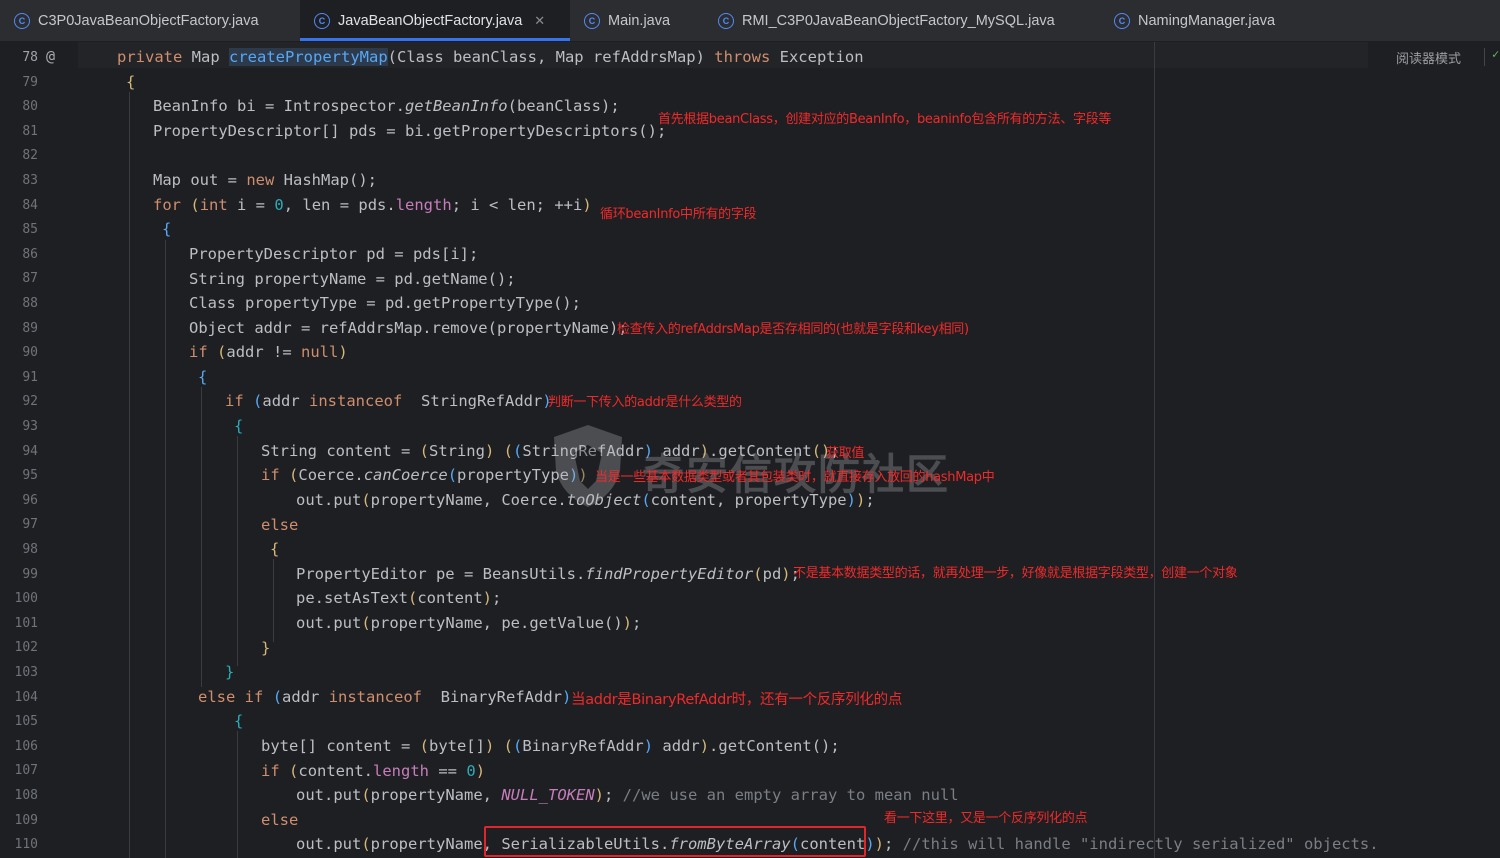 The height and width of the screenshot is (858, 1500). I want to click on tab-naming-manager: C NamingManager.java, so click(1209, 20).